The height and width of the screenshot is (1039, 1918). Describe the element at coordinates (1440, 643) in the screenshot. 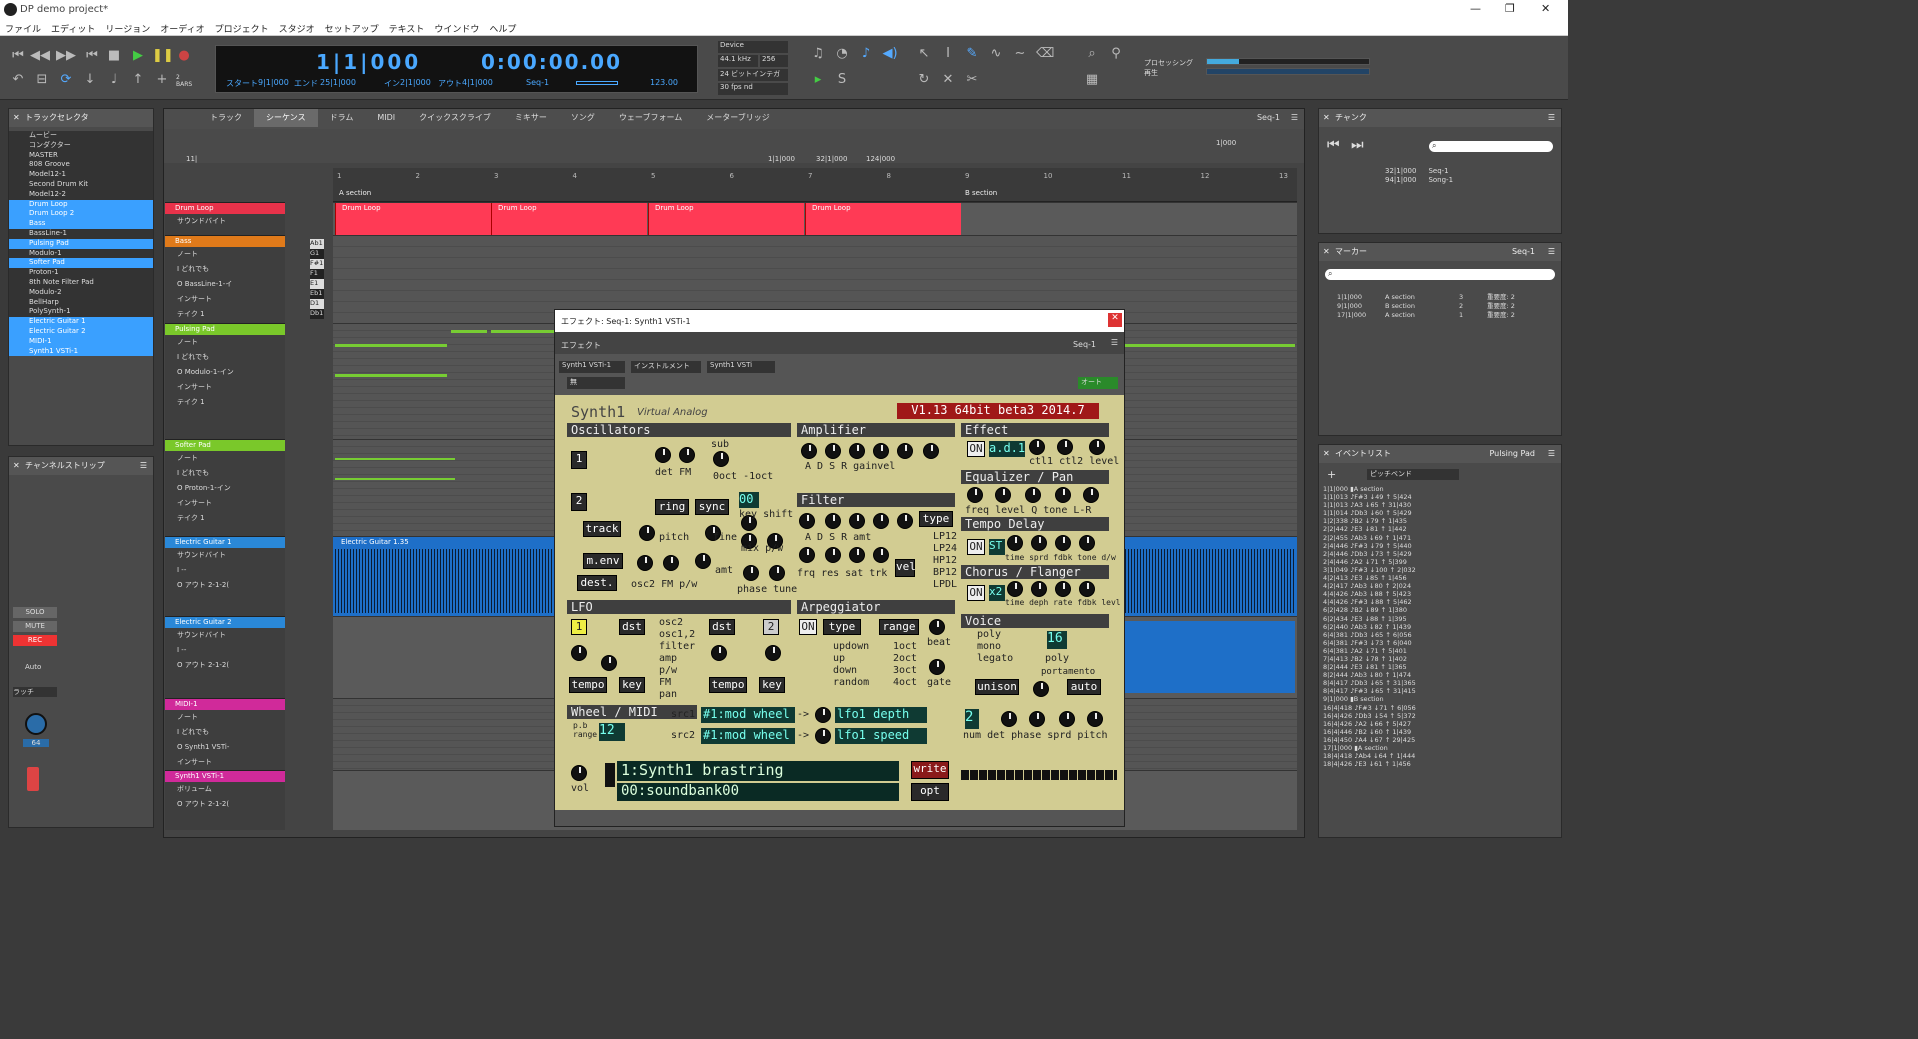

I see `event-row: 6|4|381 ♪F#3 ↓73 ↑ 6|040` at that location.